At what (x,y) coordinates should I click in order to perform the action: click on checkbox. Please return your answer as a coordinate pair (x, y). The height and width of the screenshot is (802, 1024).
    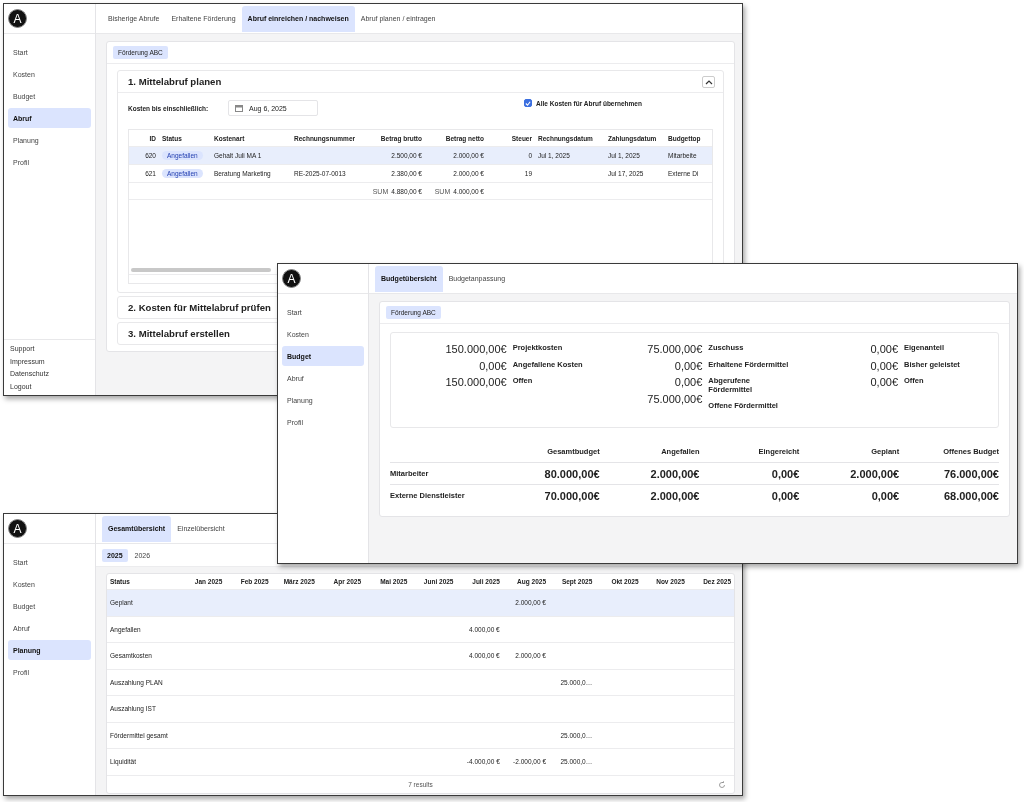
    Looking at the image, I should click on (528, 103).